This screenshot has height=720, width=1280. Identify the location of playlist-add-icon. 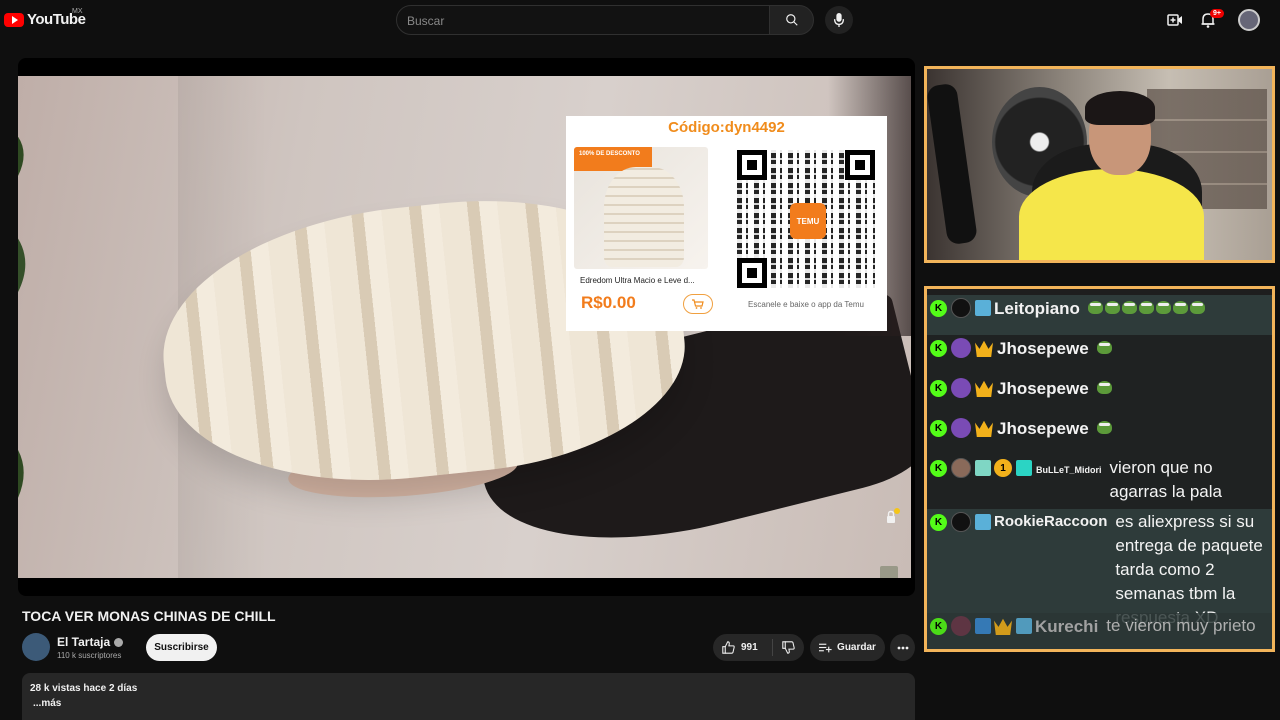
(825, 648).